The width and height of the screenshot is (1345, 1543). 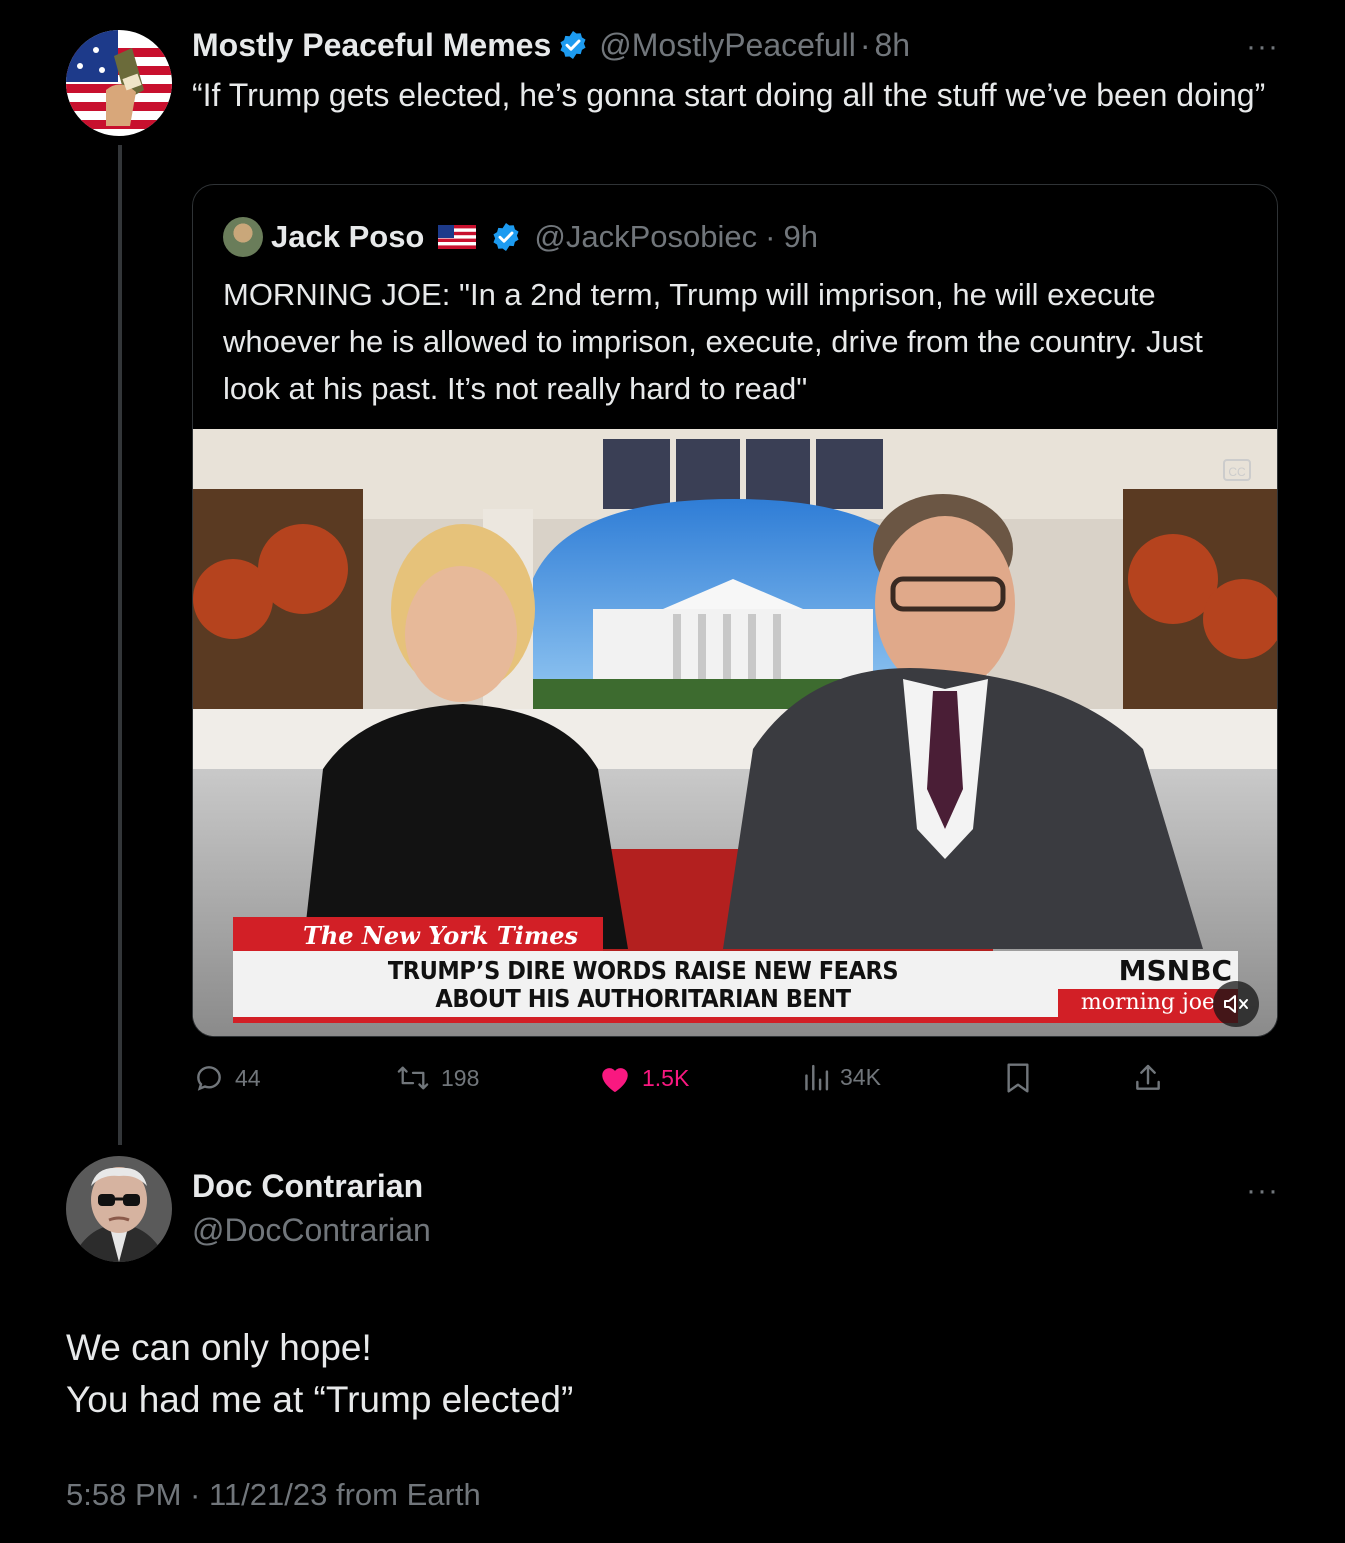 I want to click on show-name-label: morning joe, so click(x=1148, y=1004).